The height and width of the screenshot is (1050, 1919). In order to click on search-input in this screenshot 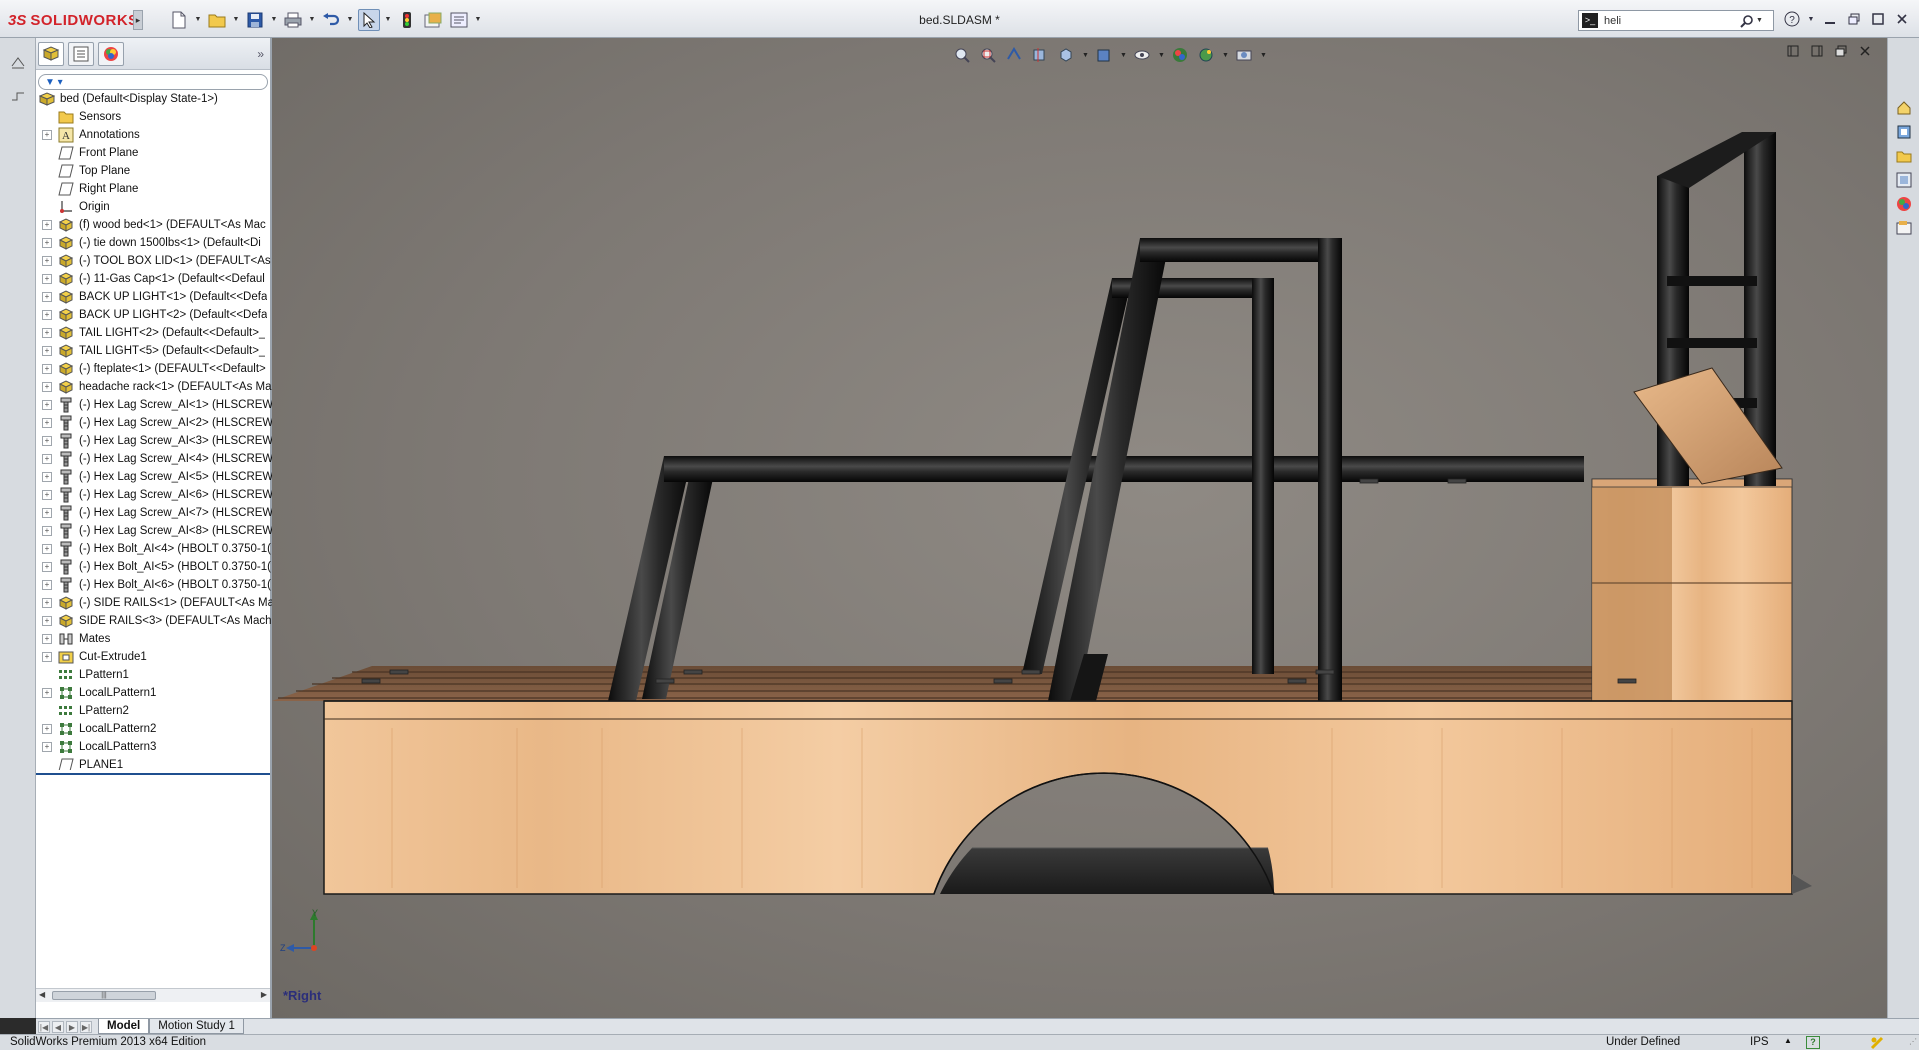, I will do `click(1668, 20)`.